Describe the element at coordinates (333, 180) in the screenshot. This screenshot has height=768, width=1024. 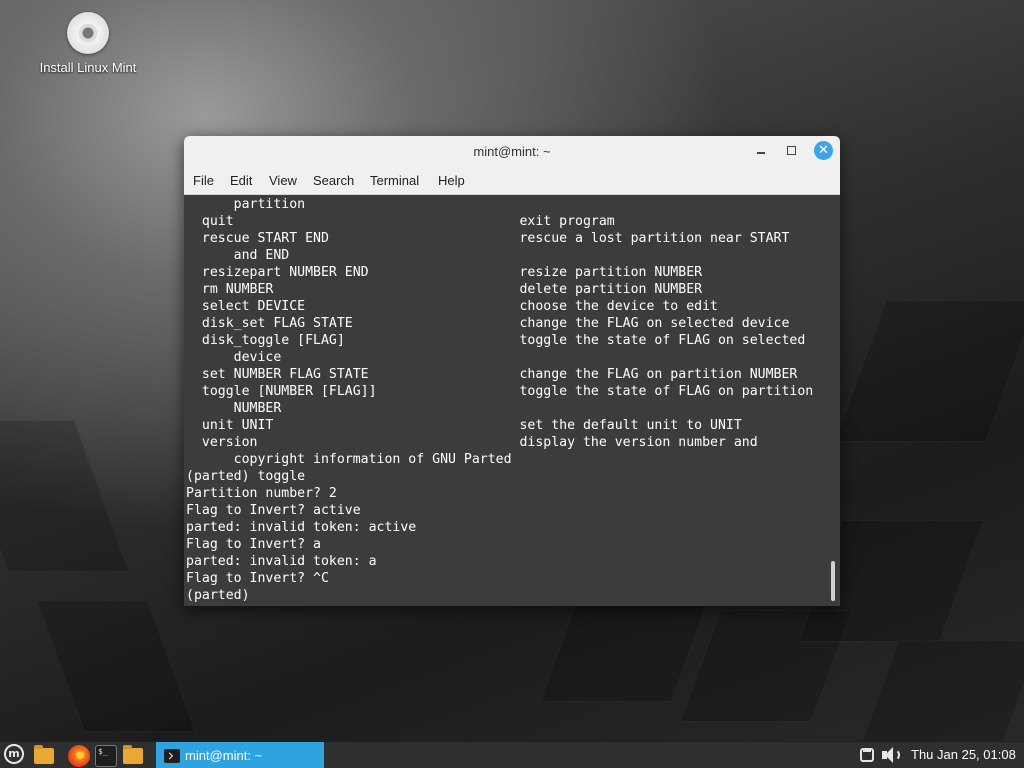
I see `menu-search: Search` at that location.